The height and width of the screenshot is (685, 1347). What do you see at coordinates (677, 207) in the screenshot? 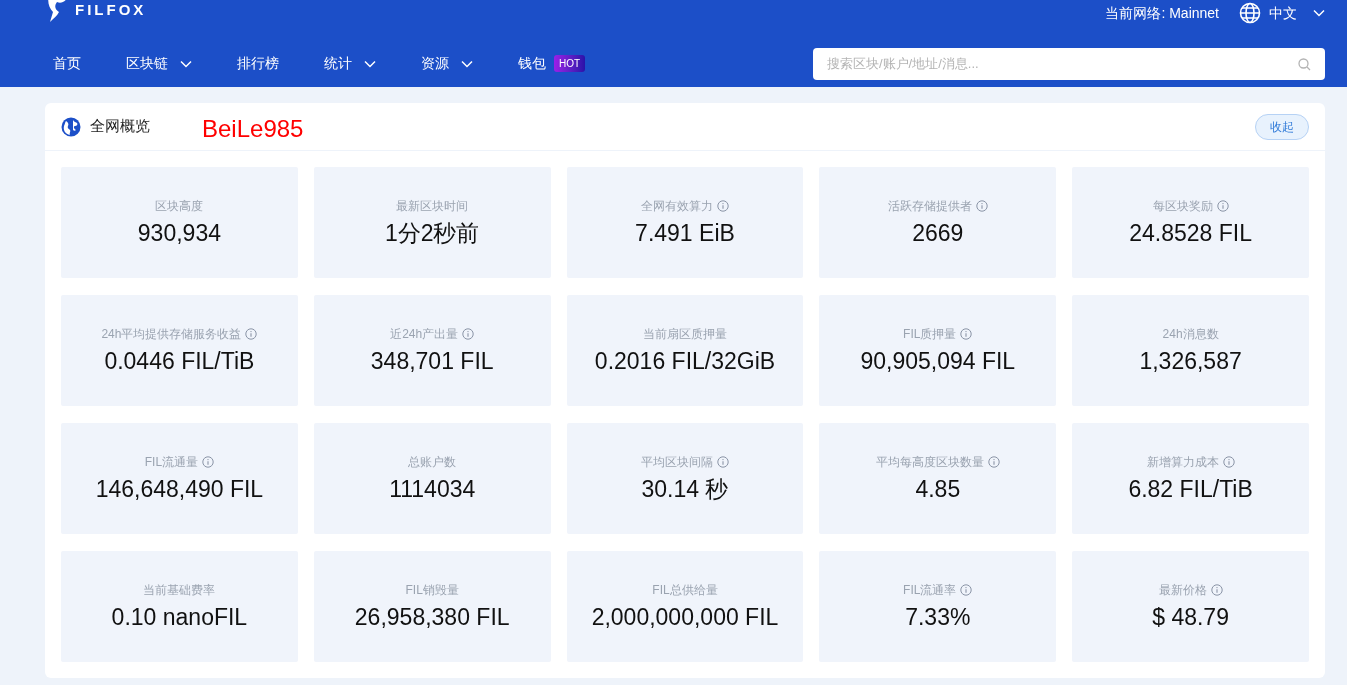
I see `stat-label: 全网有效算力` at bounding box center [677, 207].